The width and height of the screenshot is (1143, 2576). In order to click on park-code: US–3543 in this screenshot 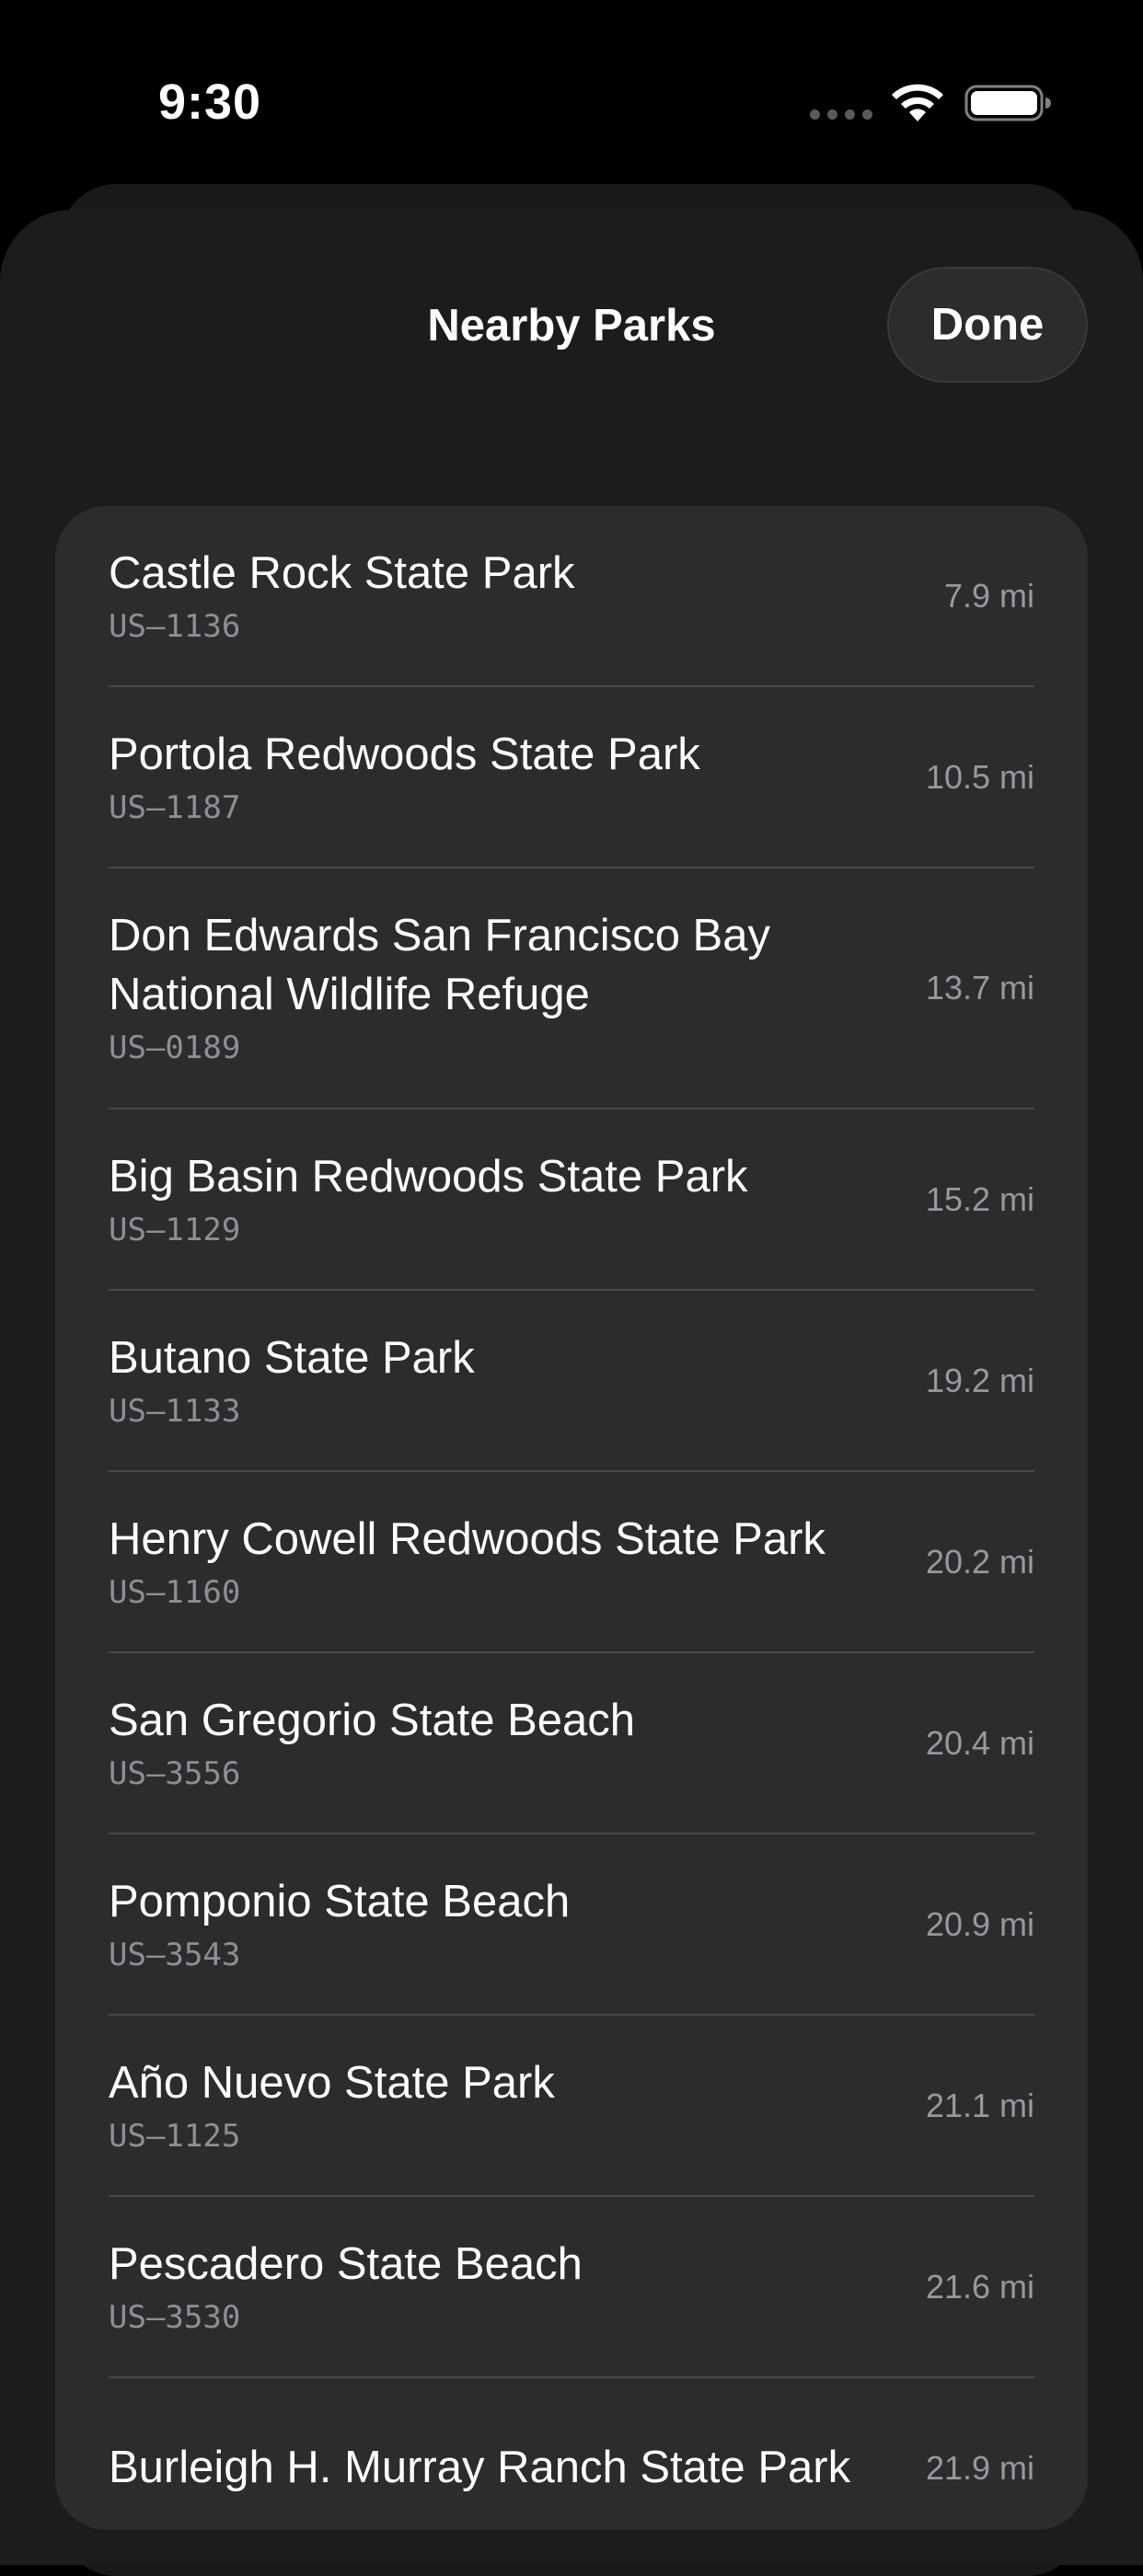, I will do `click(175, 1955)`.